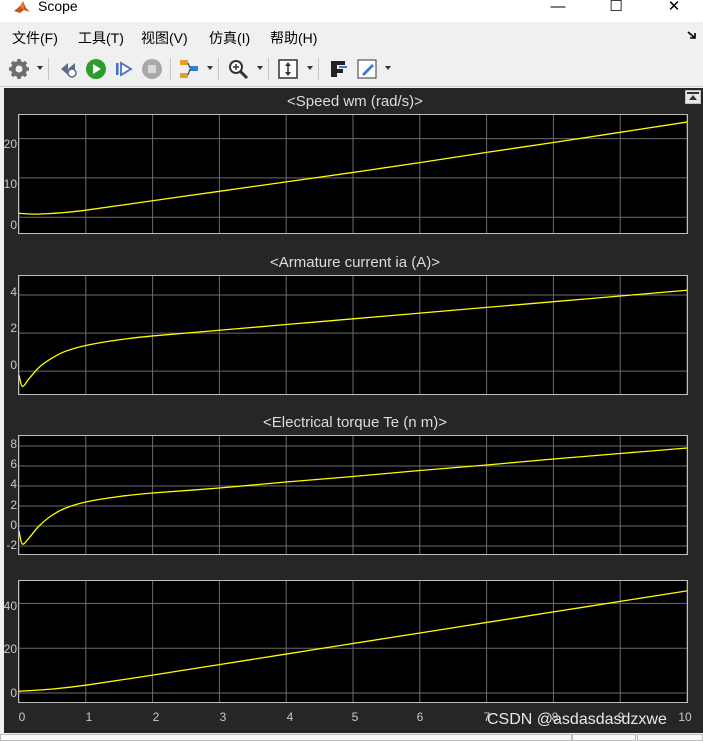 The height and width of the screenshot is (741, 703). Describe the element at coordinates (10, 649) in the screenshot. I see `plot4-ytick: 20` at that location.